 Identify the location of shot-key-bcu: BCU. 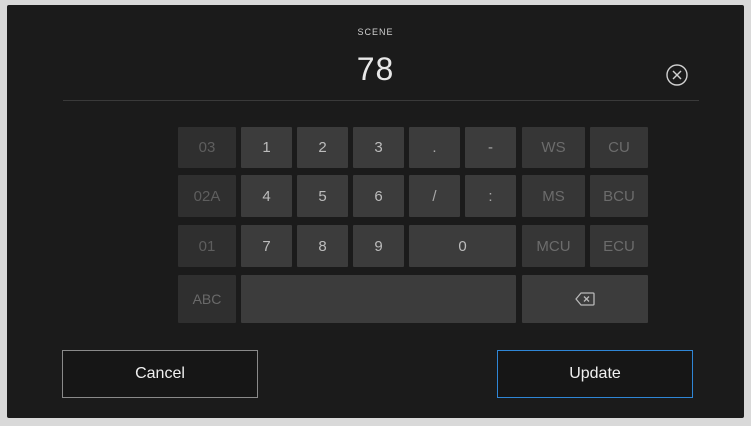
(619, 196).